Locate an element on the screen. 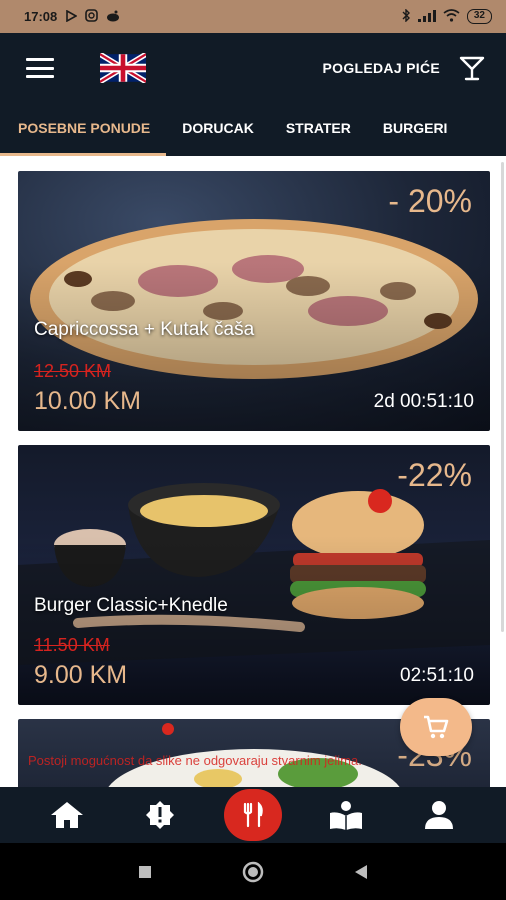  system-navigation-bar is located at coordinates (253, 871).